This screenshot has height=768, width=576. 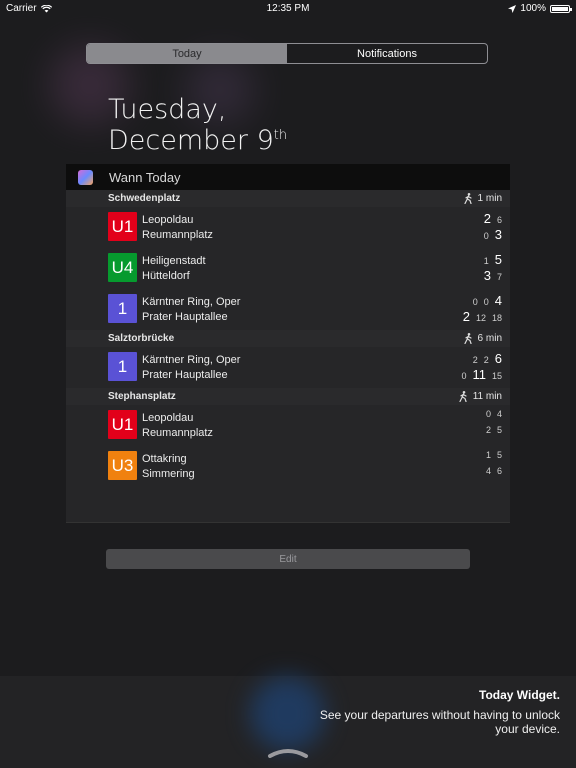 What do you see at coordinates (164, 459) in the screenshot?
I see `line-destination: Ottakring` at bounding box center [164, 459].